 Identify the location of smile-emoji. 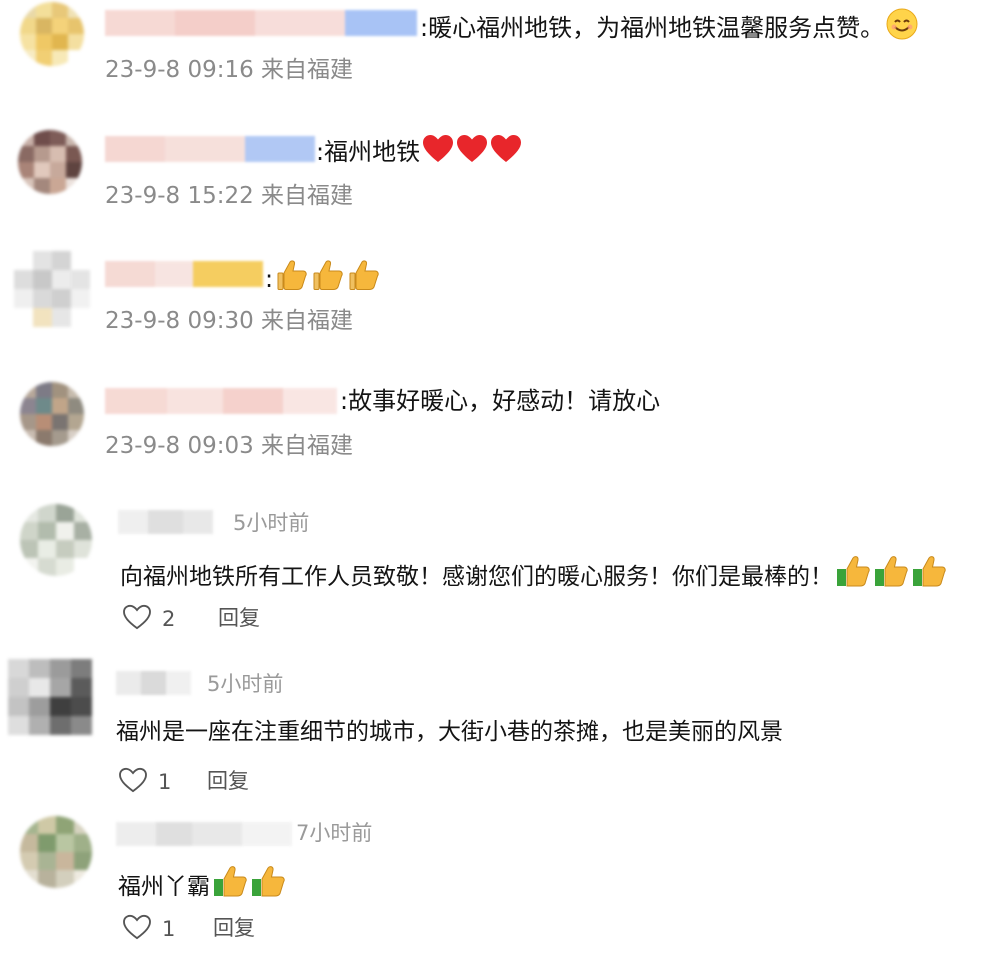
(902, 27).